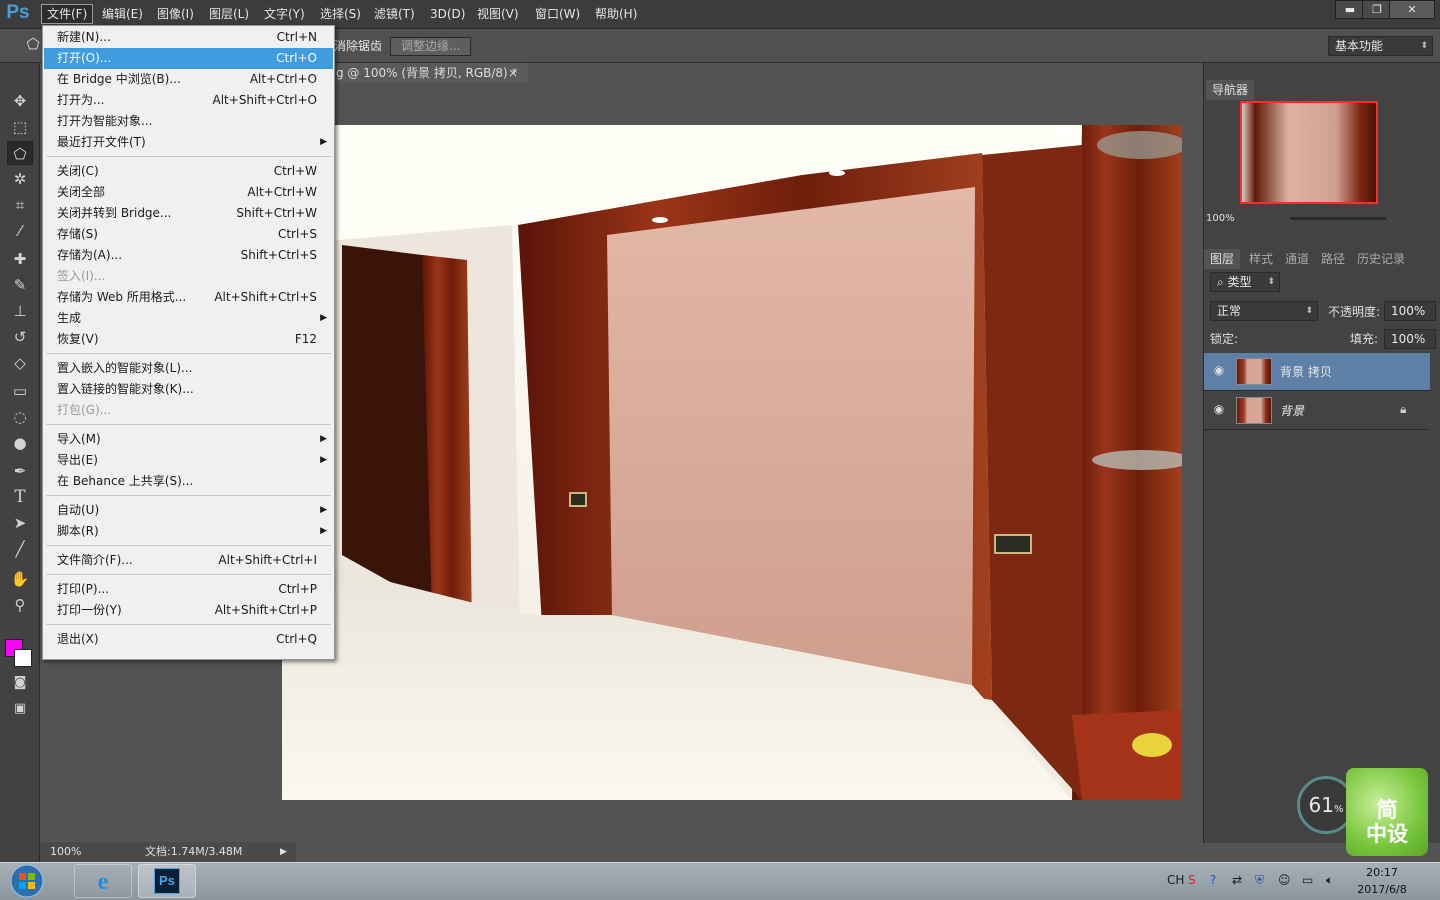  What do you see at coordinates (188, 531) in the screenshot?
I see `file-menu-item: 脚本(R) ▶` at bounding box center [188, 531].